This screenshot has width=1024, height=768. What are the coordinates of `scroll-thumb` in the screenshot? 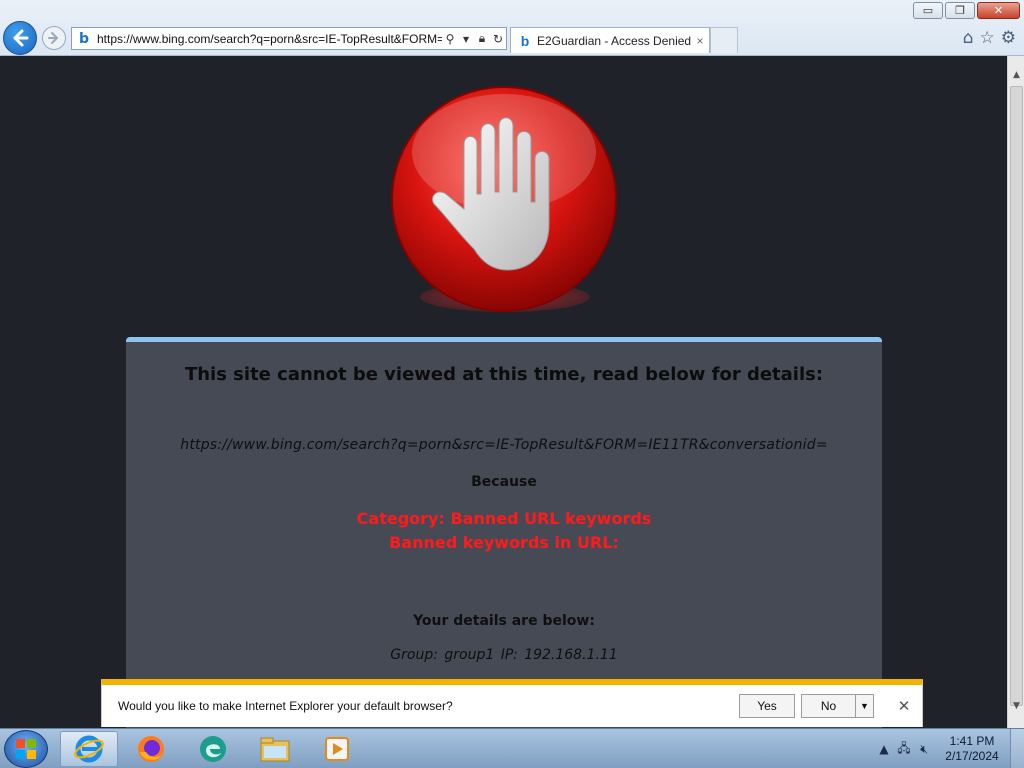 It's located at (1016, 396).